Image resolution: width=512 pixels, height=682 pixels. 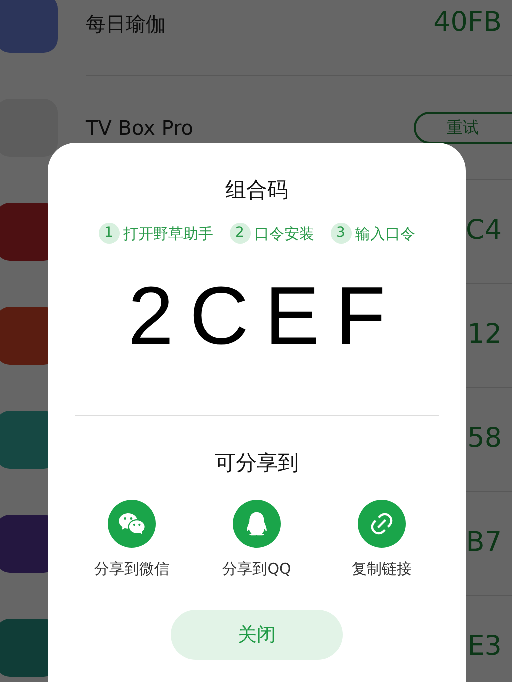 What do you see at coordinates (126, 24) in the screenshot?
I see `app-name: 每日瑜伽` at bounding box center [126, 24].